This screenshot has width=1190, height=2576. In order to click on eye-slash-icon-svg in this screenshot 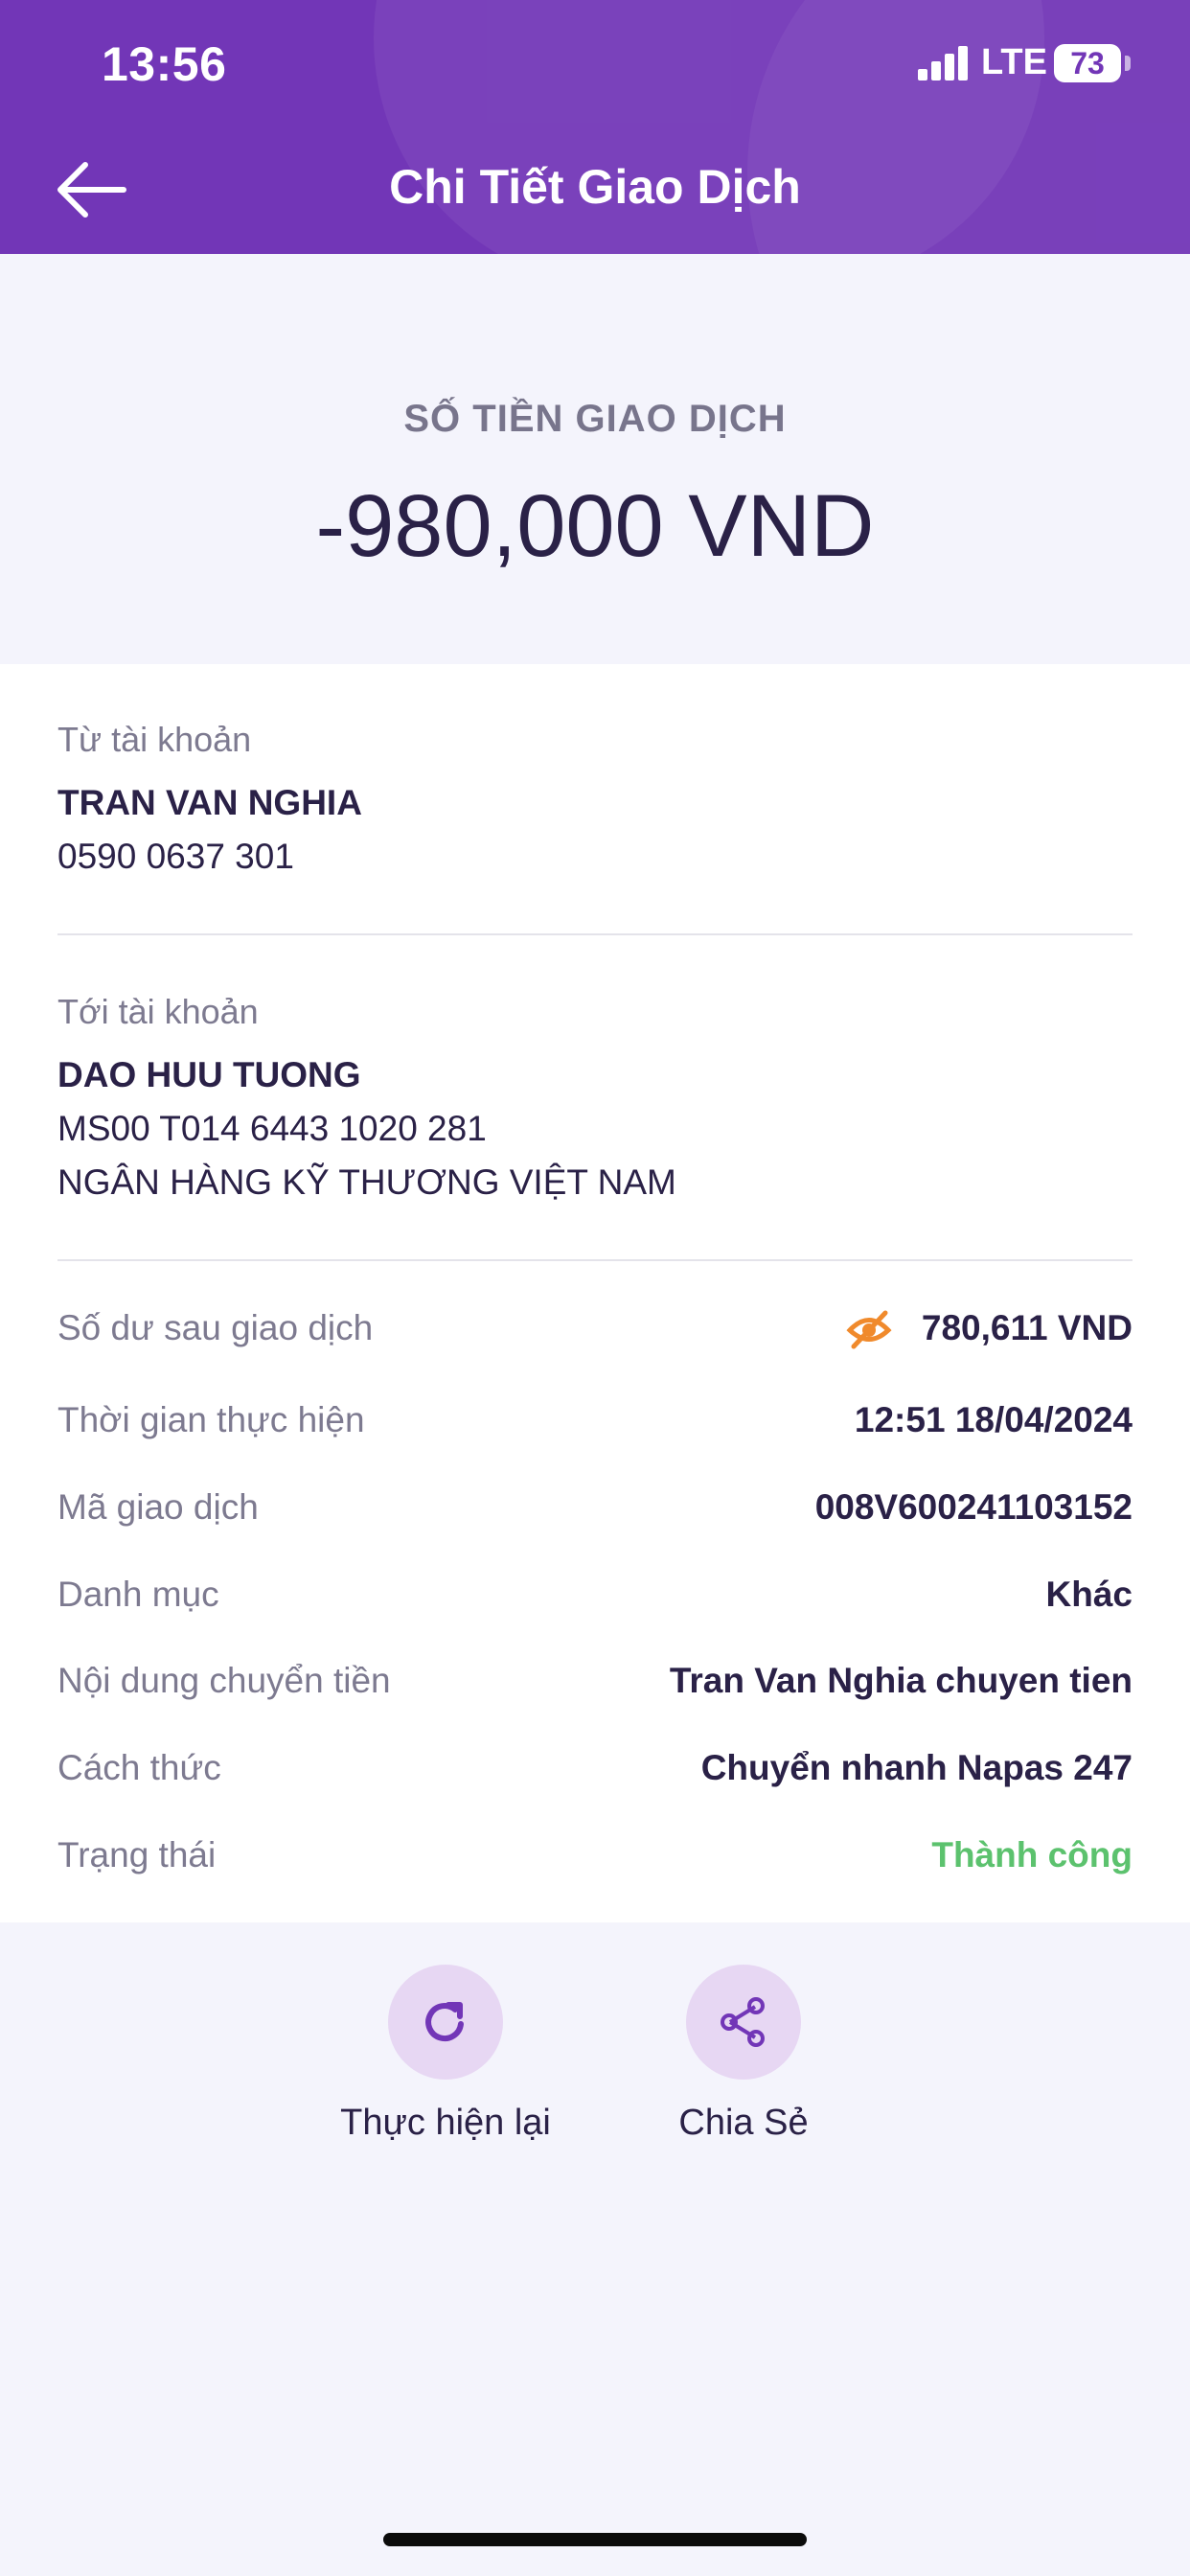, I will do `click(869, 1329)`.